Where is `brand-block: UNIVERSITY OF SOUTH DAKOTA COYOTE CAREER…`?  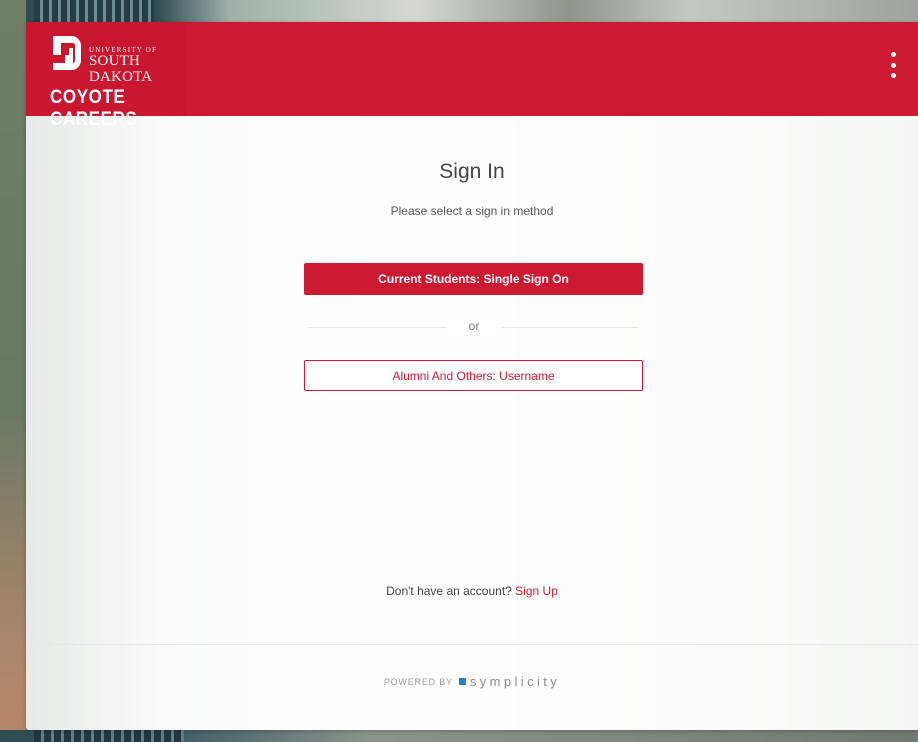 brand-block: UNIVERSITY OF SOUTH DAKOTA COYOTE CAREER… is located at coordinates (106, 76).